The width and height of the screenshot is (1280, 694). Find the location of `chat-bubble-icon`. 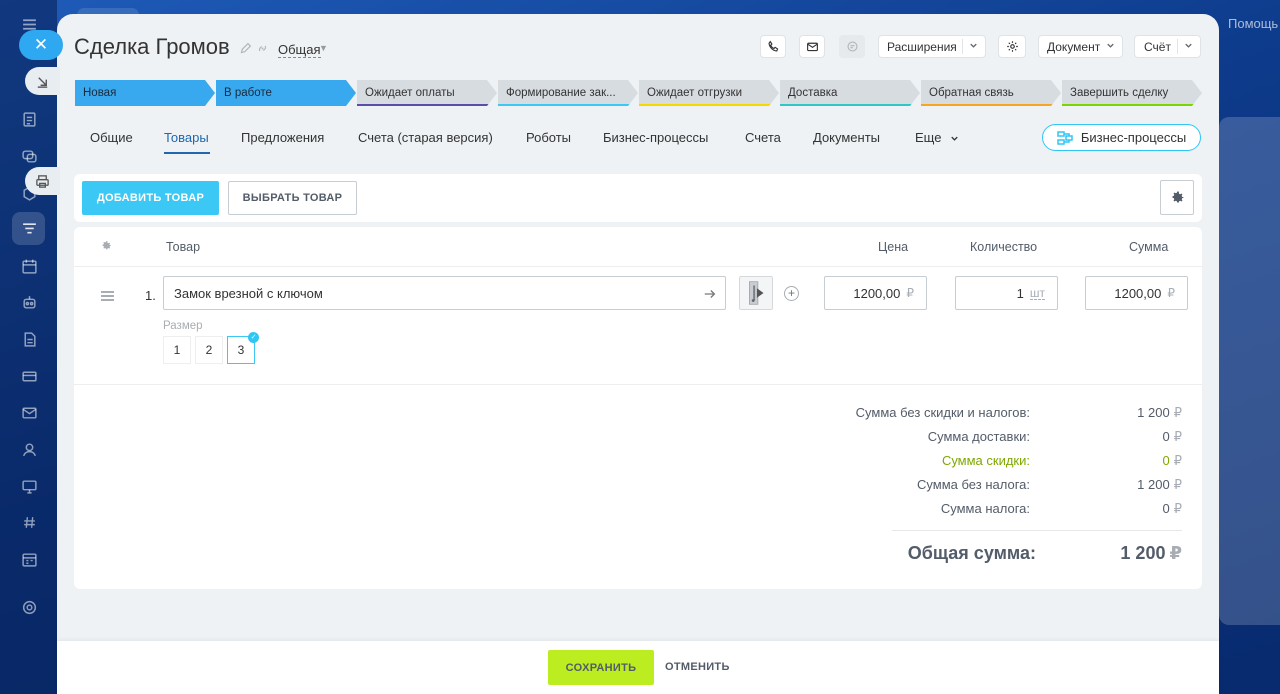

chat-bubble-icon is located at coordinates (852, 46).